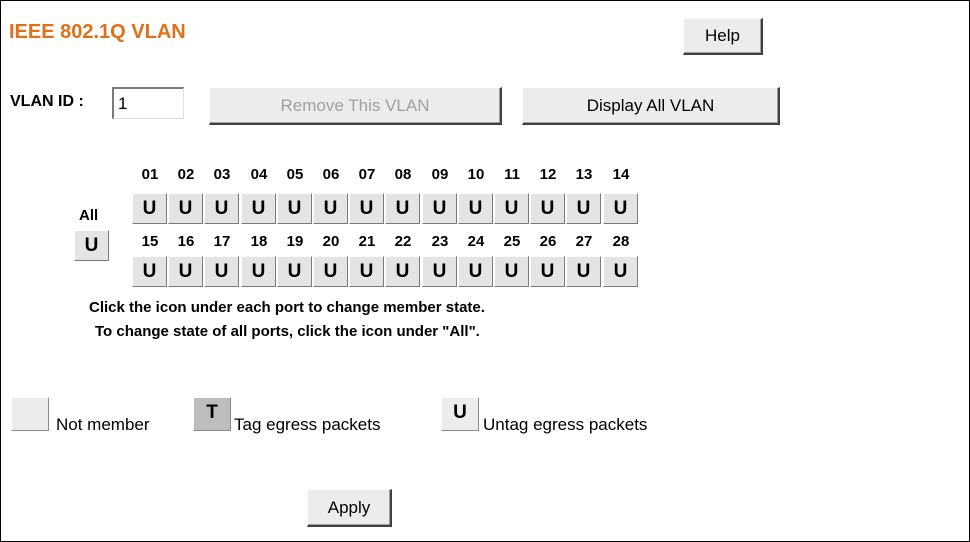  I want to click on port-number: 11, so click(512, 174).